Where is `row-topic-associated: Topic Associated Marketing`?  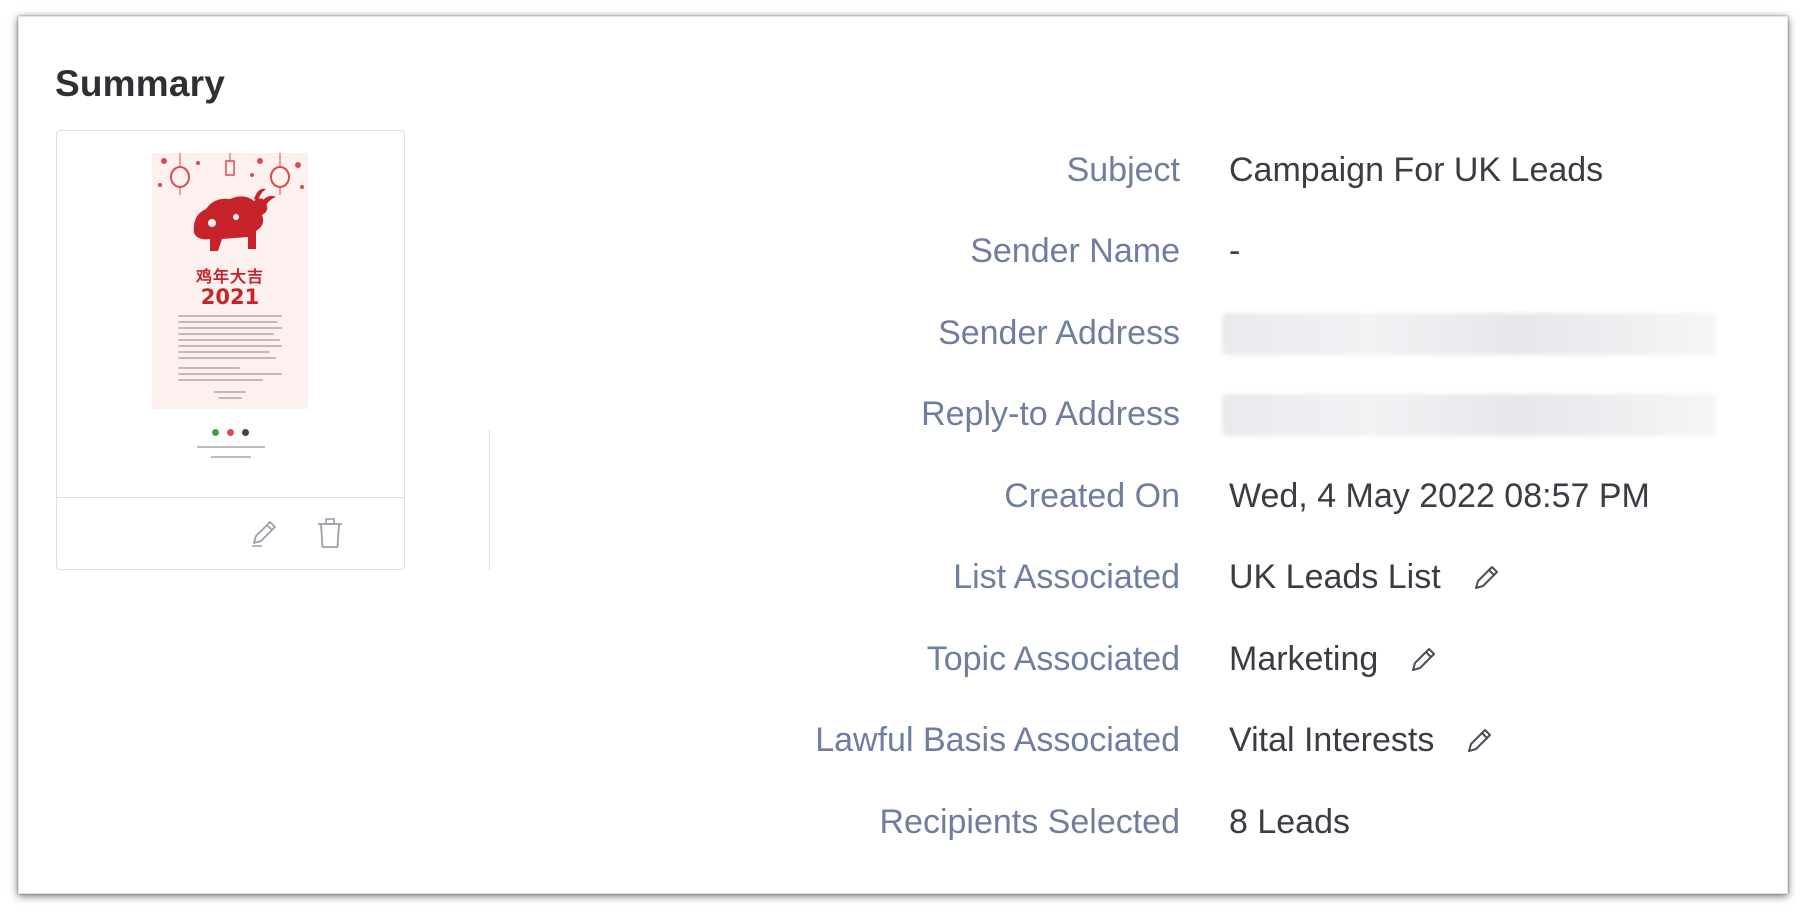
row-topic-associated: Topic Associated Marketing is located at coordinates (904, 659).